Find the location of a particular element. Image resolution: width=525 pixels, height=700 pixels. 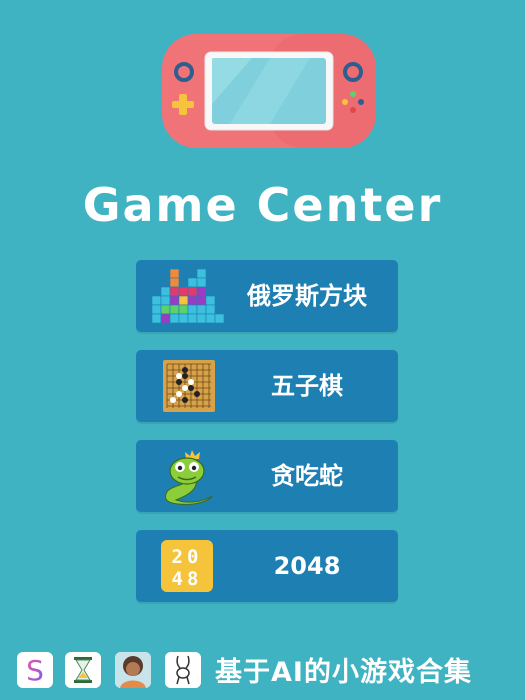

s-logo-icon: S is located at coordinates (35, 670).